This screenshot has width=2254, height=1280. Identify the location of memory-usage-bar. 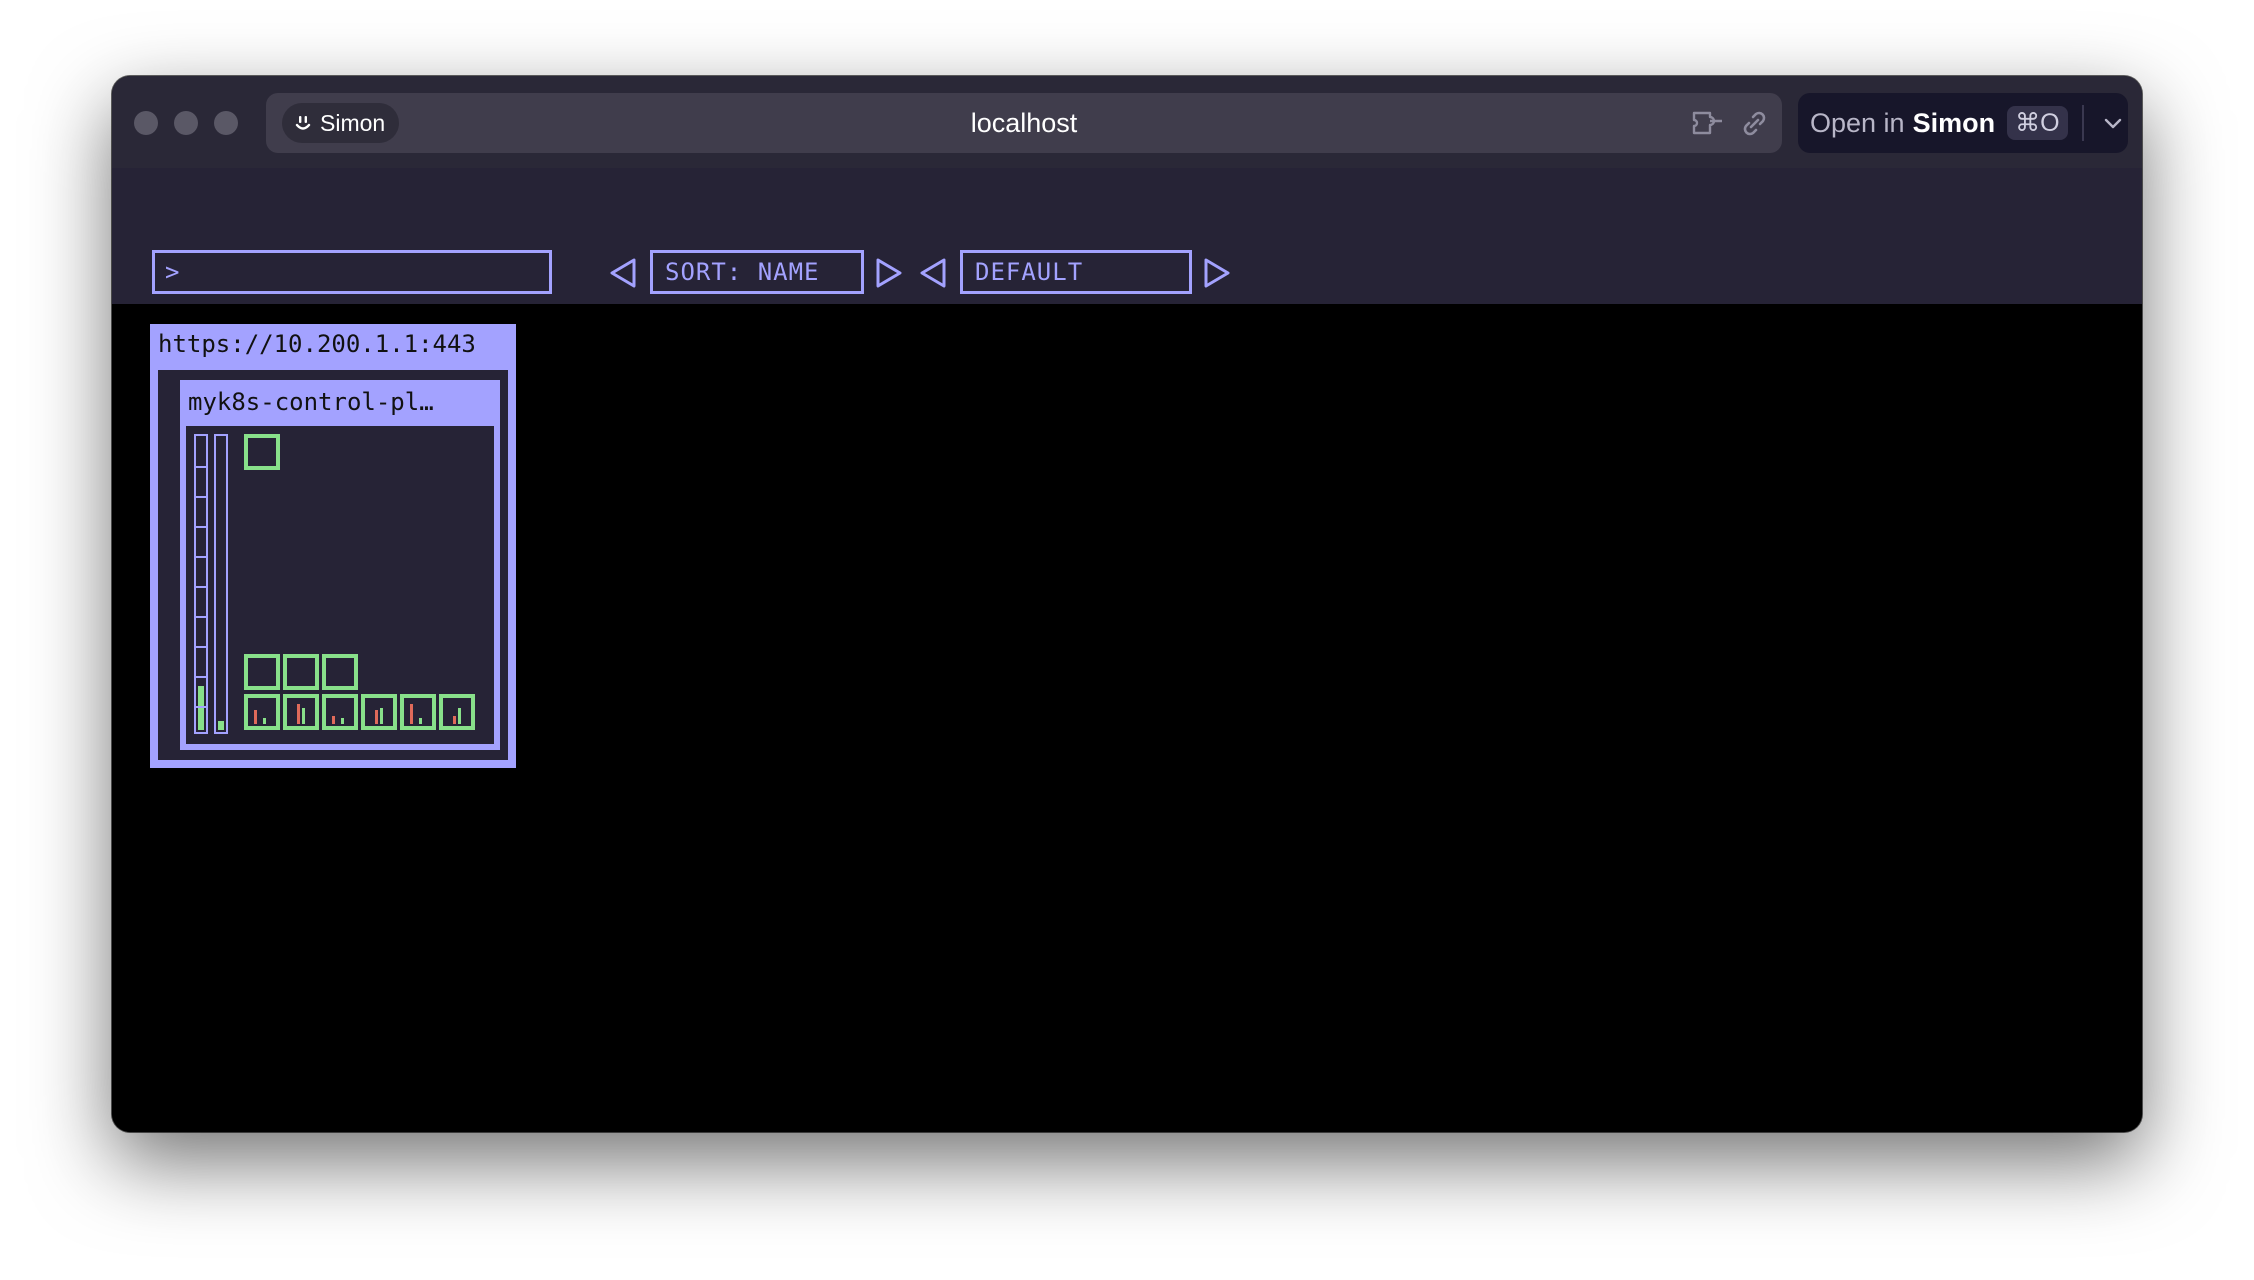
(221, 584).